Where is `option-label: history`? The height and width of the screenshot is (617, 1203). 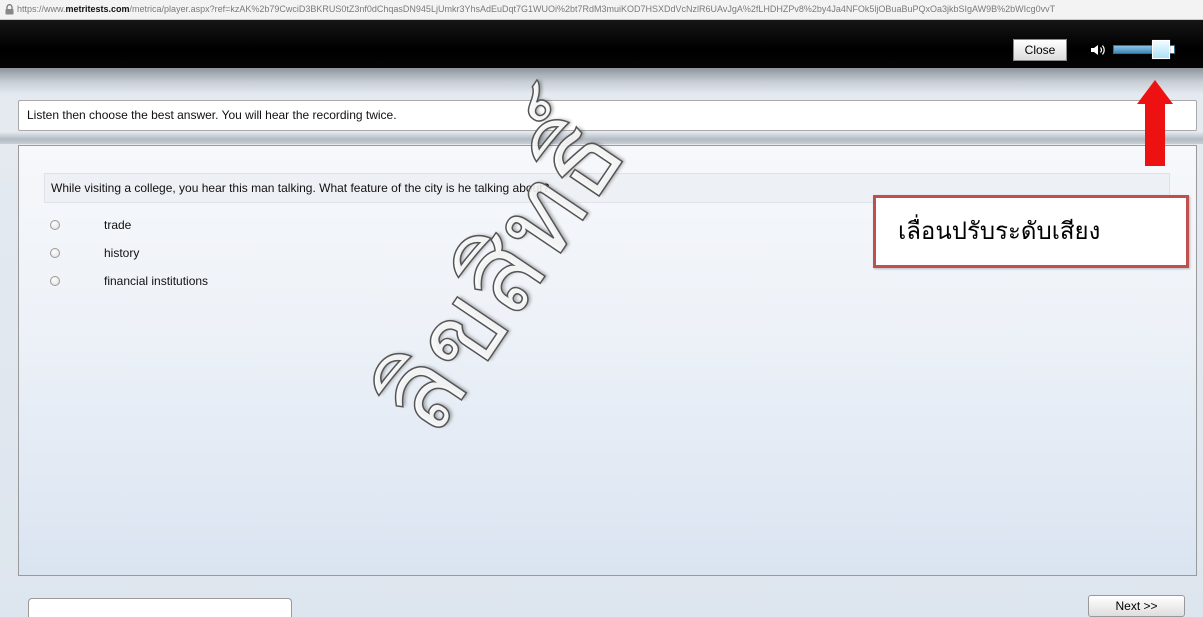
option-label: history is located at coordinates (121, 253).